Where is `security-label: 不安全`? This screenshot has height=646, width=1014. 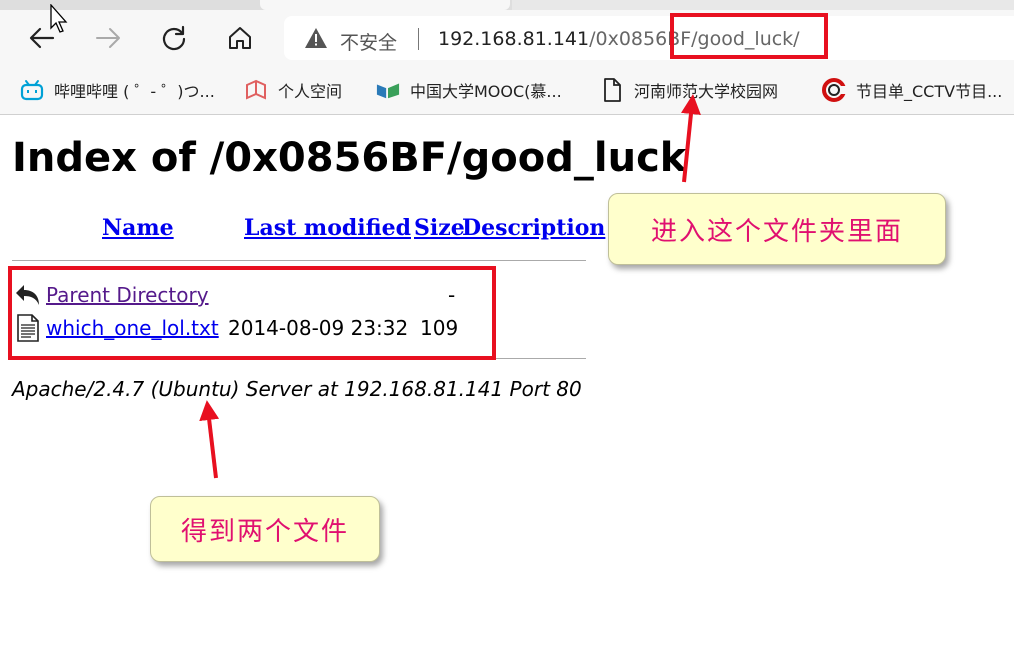 security-label: 不安全 is located at coordinates (368, 41).